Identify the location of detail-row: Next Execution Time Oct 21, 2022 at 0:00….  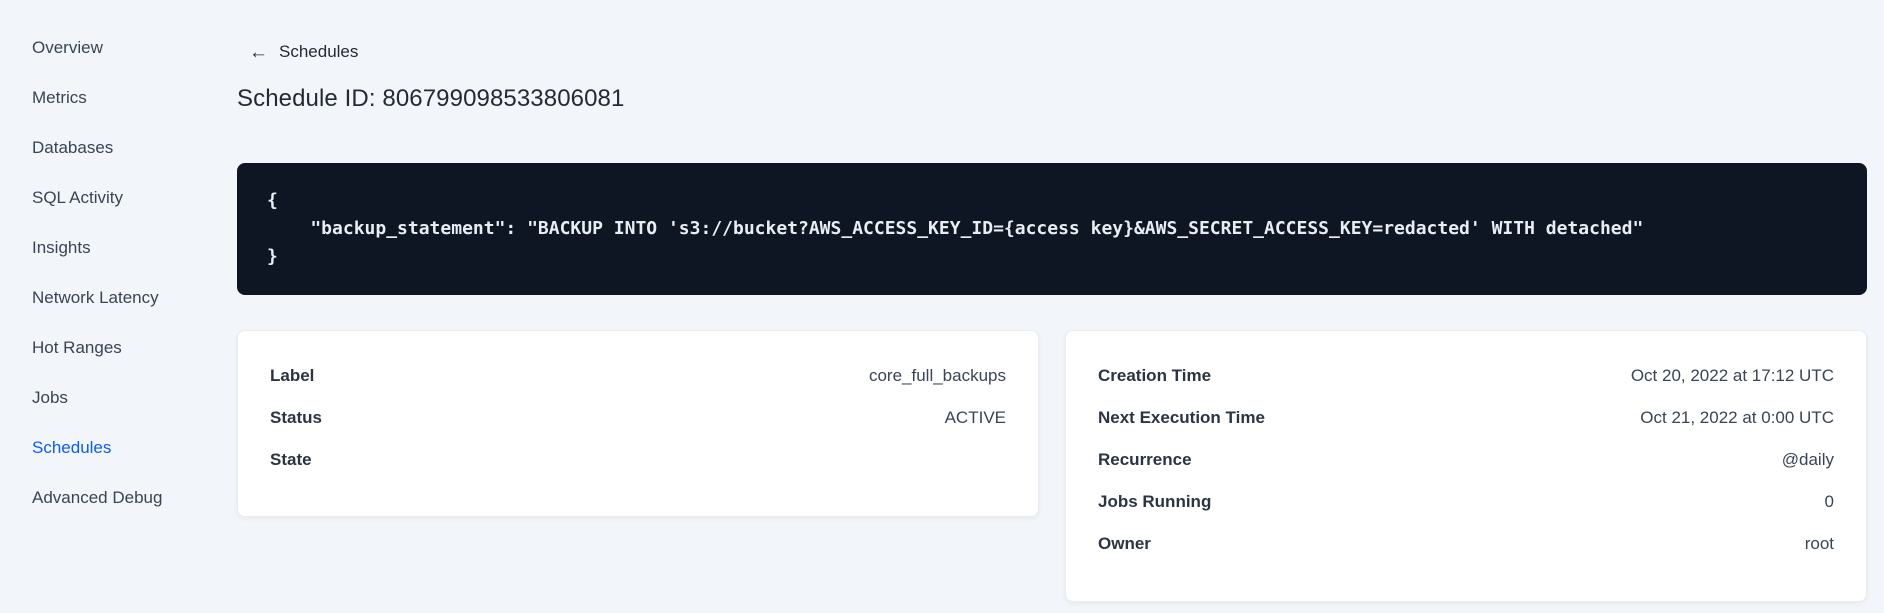
(1466, 418).